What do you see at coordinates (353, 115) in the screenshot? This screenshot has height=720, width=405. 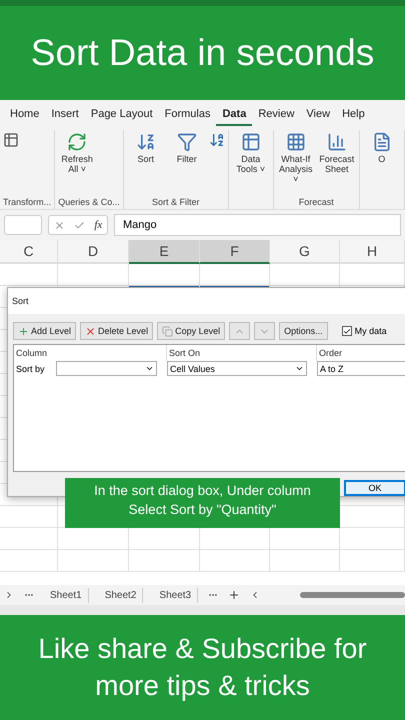 I see `ribbon-tab: Help` at bounding box center [353, 115].